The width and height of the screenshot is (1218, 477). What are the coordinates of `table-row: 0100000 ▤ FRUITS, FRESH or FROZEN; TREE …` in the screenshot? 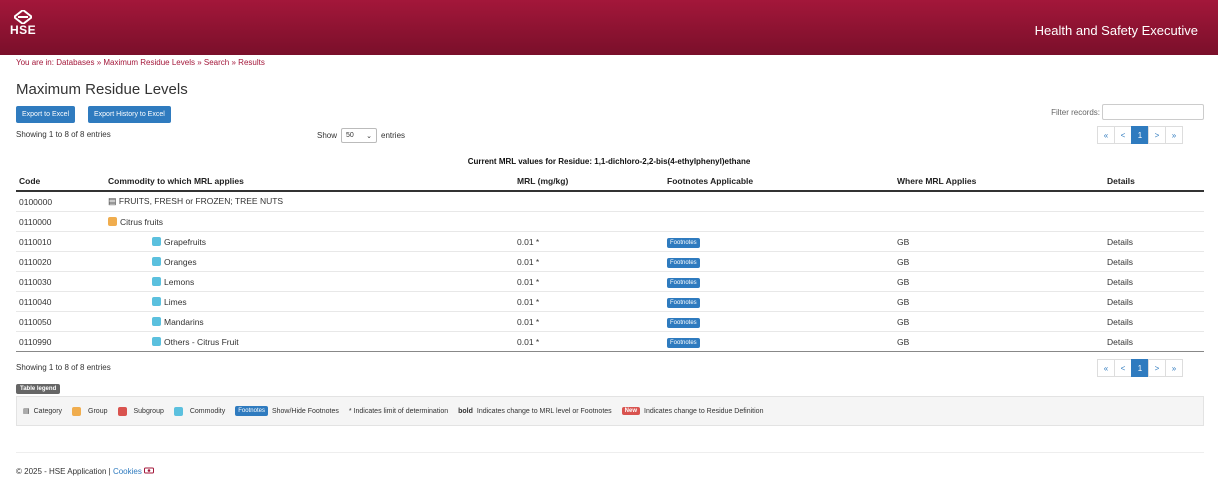 It's located at (610, 201).